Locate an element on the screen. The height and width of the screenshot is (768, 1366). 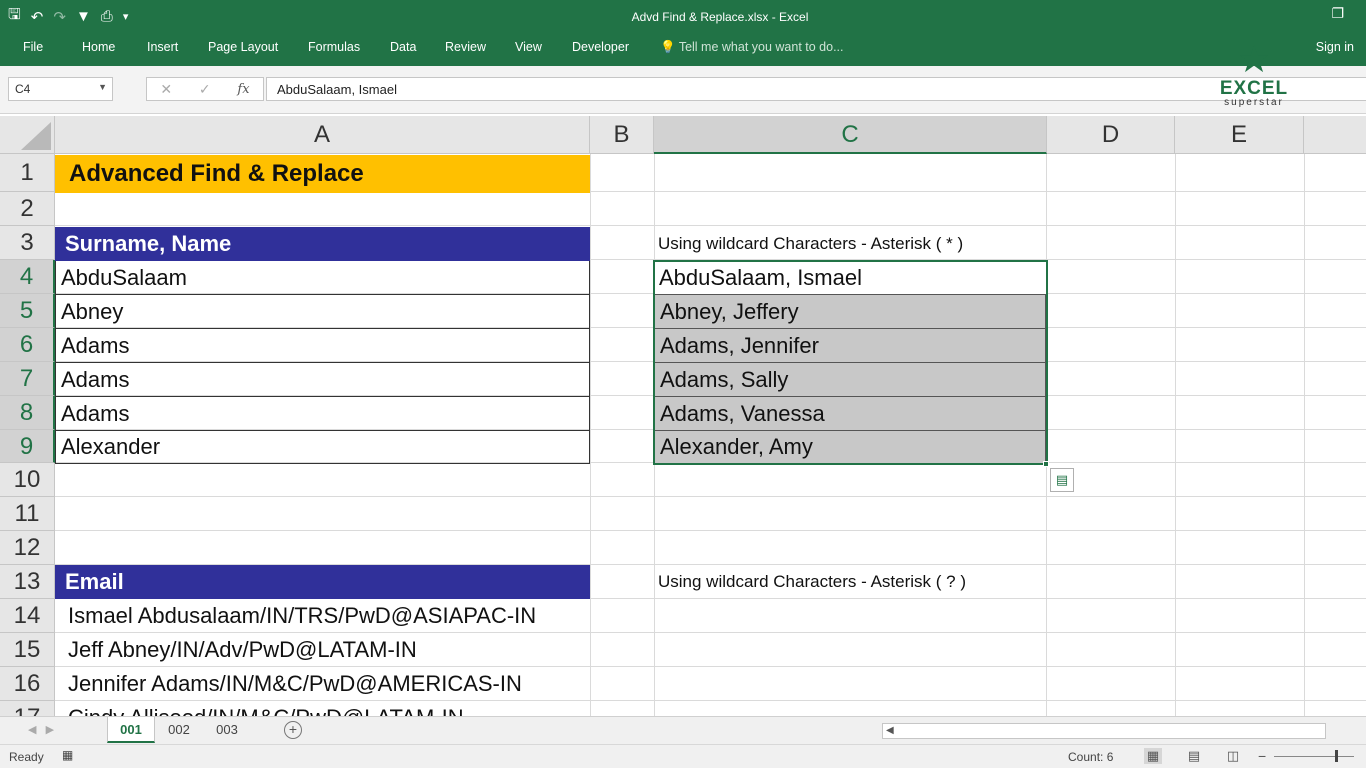
star-icon: ★ is located at coordinates (1254, 60).